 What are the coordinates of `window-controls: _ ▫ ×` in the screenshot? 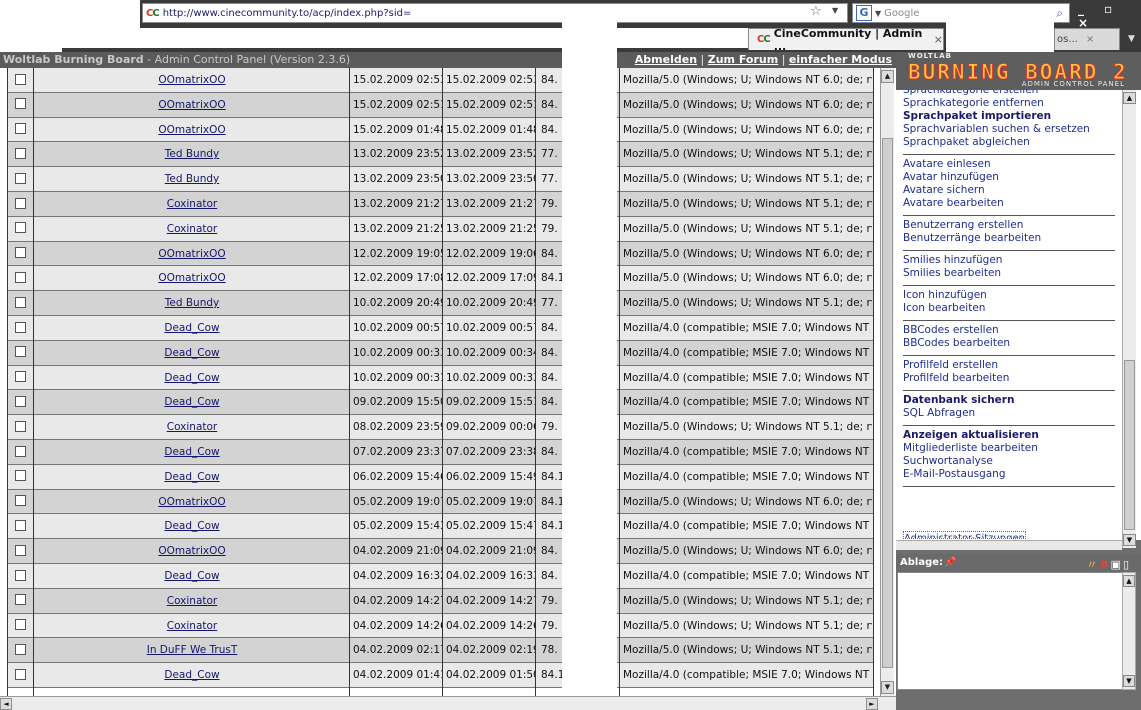 It's located at (1109, 16).